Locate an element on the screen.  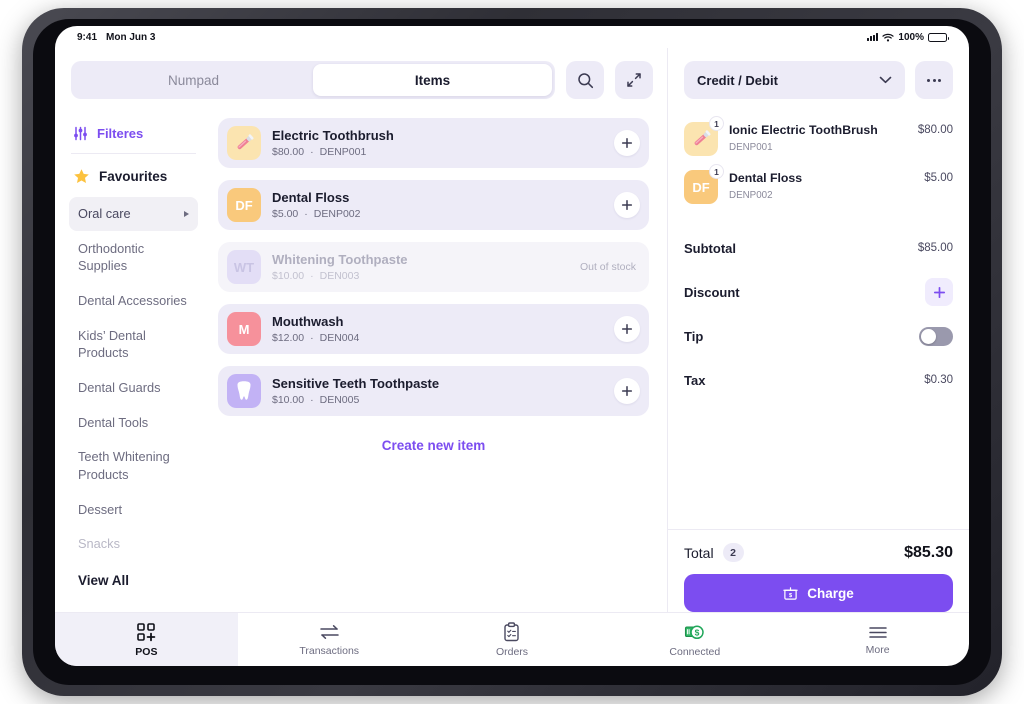
hamburger-menu-icon is located at coordinates (877, 632).